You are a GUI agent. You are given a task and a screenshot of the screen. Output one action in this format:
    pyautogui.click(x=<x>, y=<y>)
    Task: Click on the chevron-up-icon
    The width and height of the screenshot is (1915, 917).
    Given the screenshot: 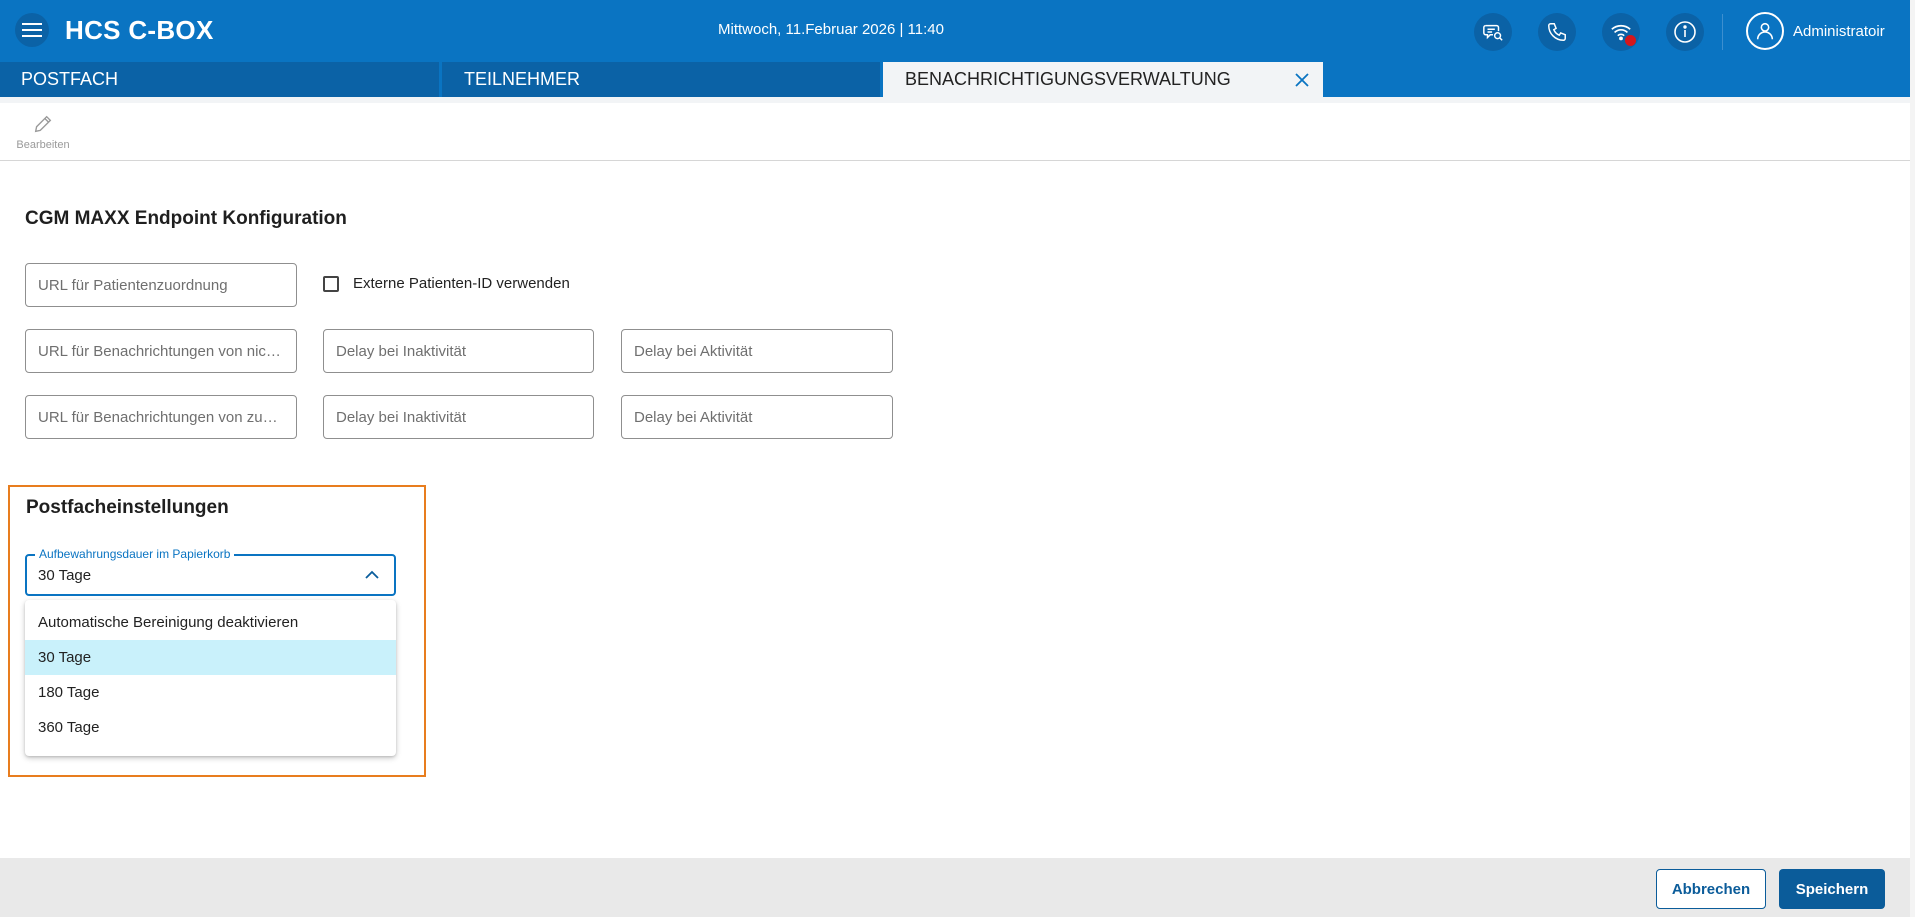 What is the action you would take?
    pyautogui.click(x=372, y=574)
    